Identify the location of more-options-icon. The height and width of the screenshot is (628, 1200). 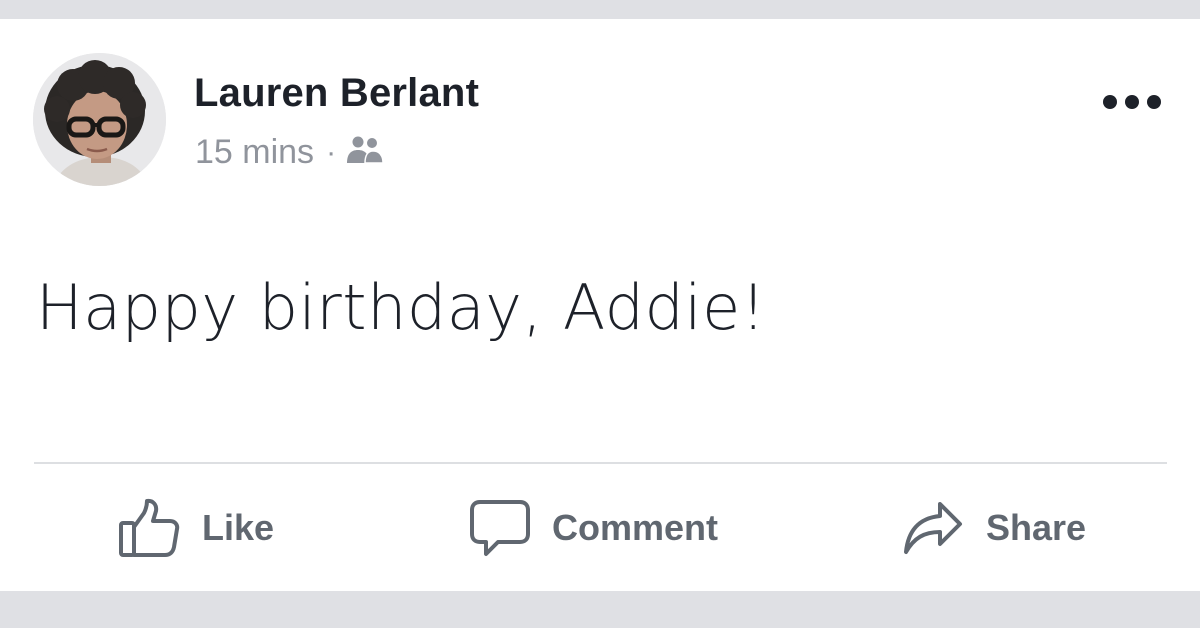
(1132, 102).